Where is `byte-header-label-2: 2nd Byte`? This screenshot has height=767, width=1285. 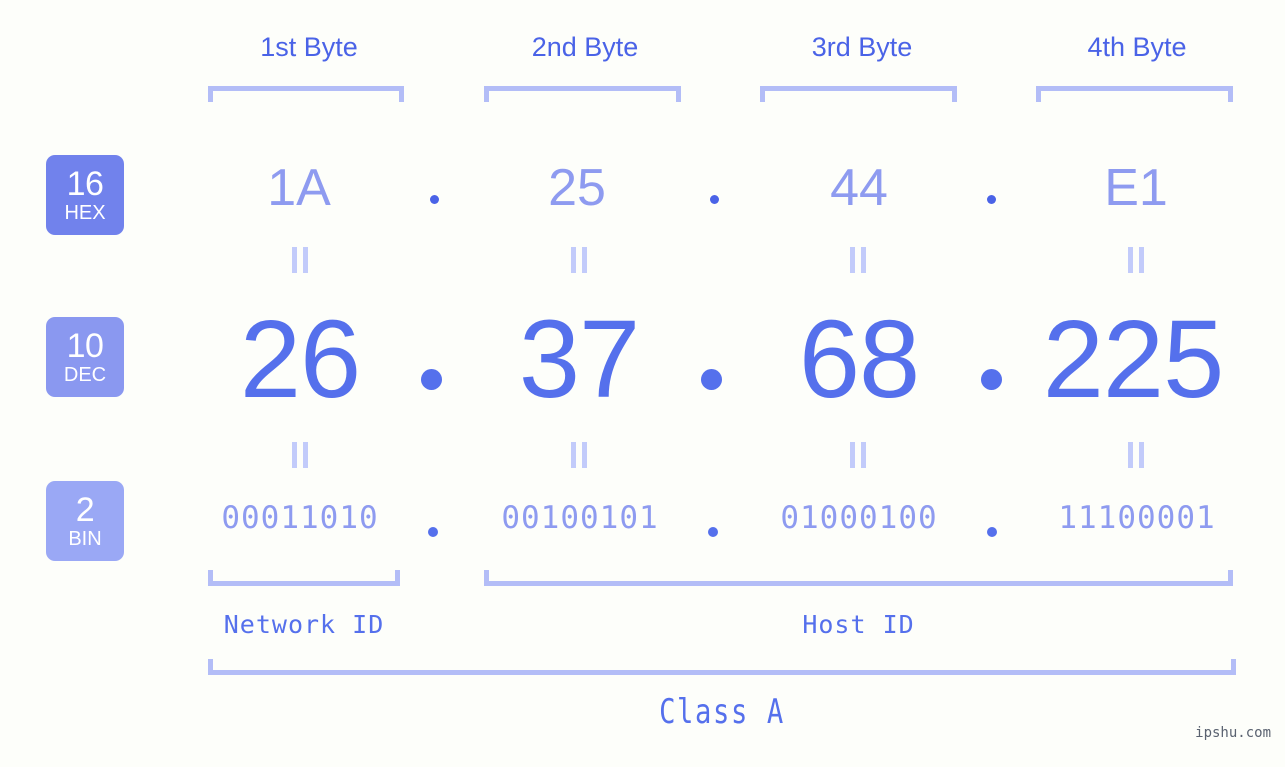
byte-header-label-2: 2nd Byte is located at coordinates (585, 47).